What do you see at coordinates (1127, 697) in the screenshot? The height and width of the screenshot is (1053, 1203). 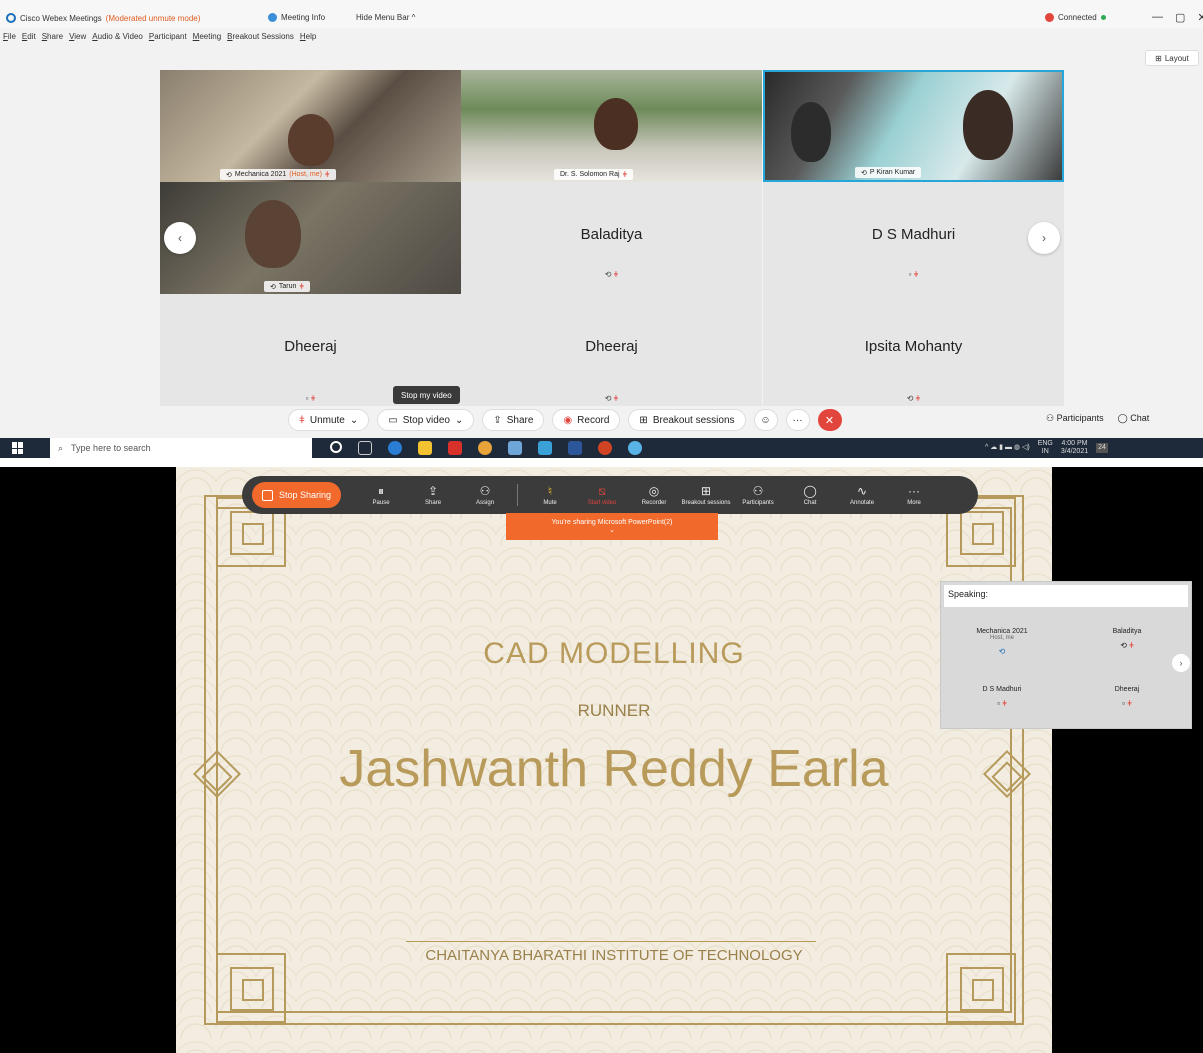 I see `speaking-participant: Dheeraj ▫ ǂ` at bounding box center [1127, 697].